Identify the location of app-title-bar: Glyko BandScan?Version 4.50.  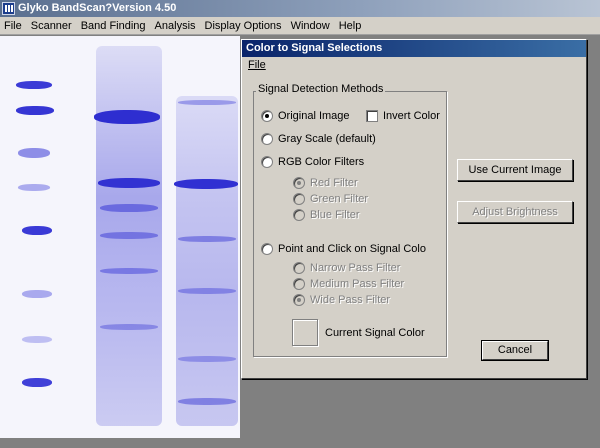
(300, 8).